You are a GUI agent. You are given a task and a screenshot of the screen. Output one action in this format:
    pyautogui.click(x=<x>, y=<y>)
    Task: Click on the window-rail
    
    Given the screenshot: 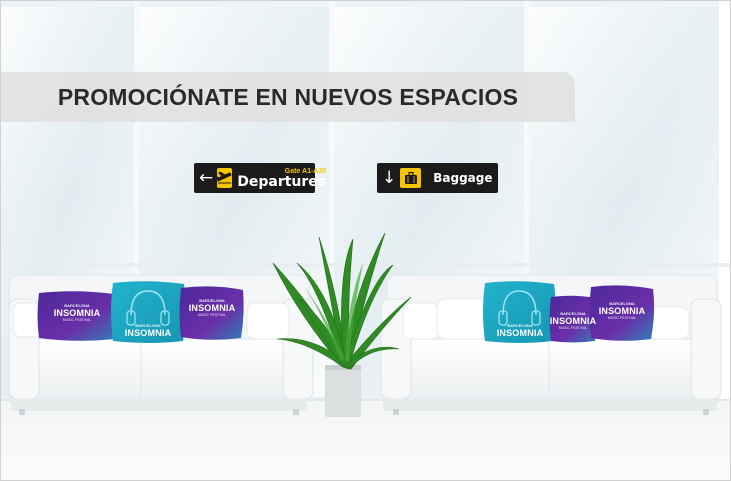 What is the action you would take?
    pyautogui.click(x=365, y=265)
    